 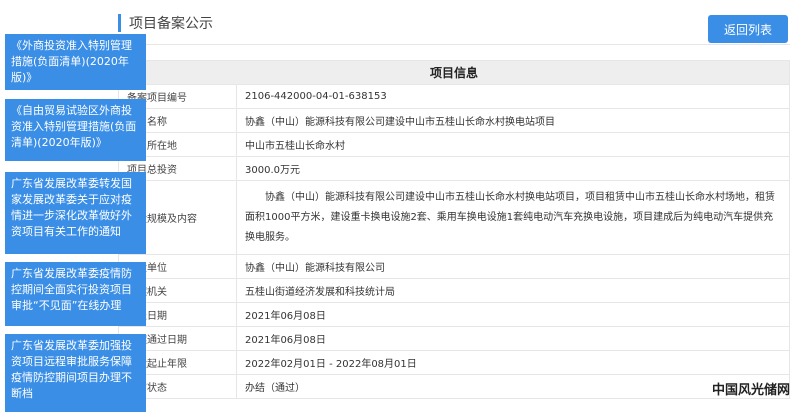 I want to click on site-watermark: 中国风光储网, so click(x=750, y=390).